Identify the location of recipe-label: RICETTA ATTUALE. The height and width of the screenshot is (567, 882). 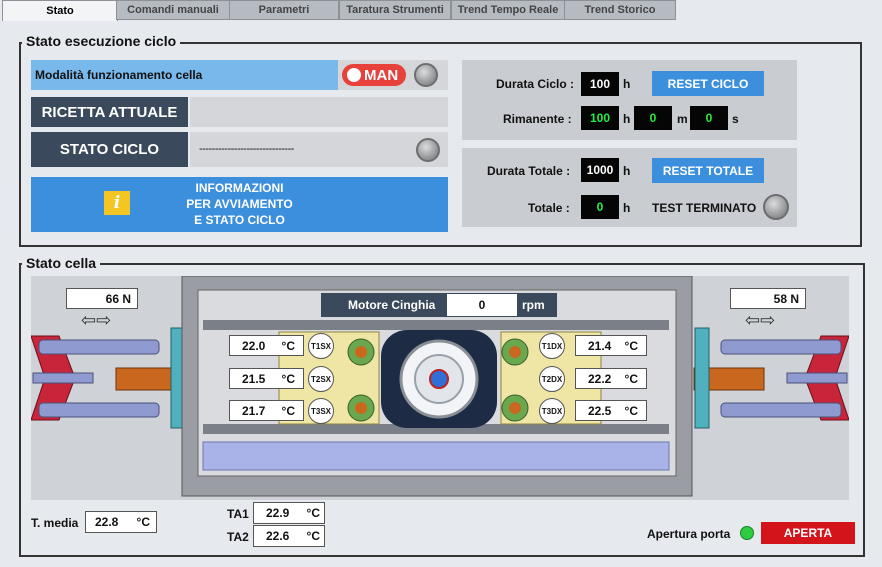
(109, 112).